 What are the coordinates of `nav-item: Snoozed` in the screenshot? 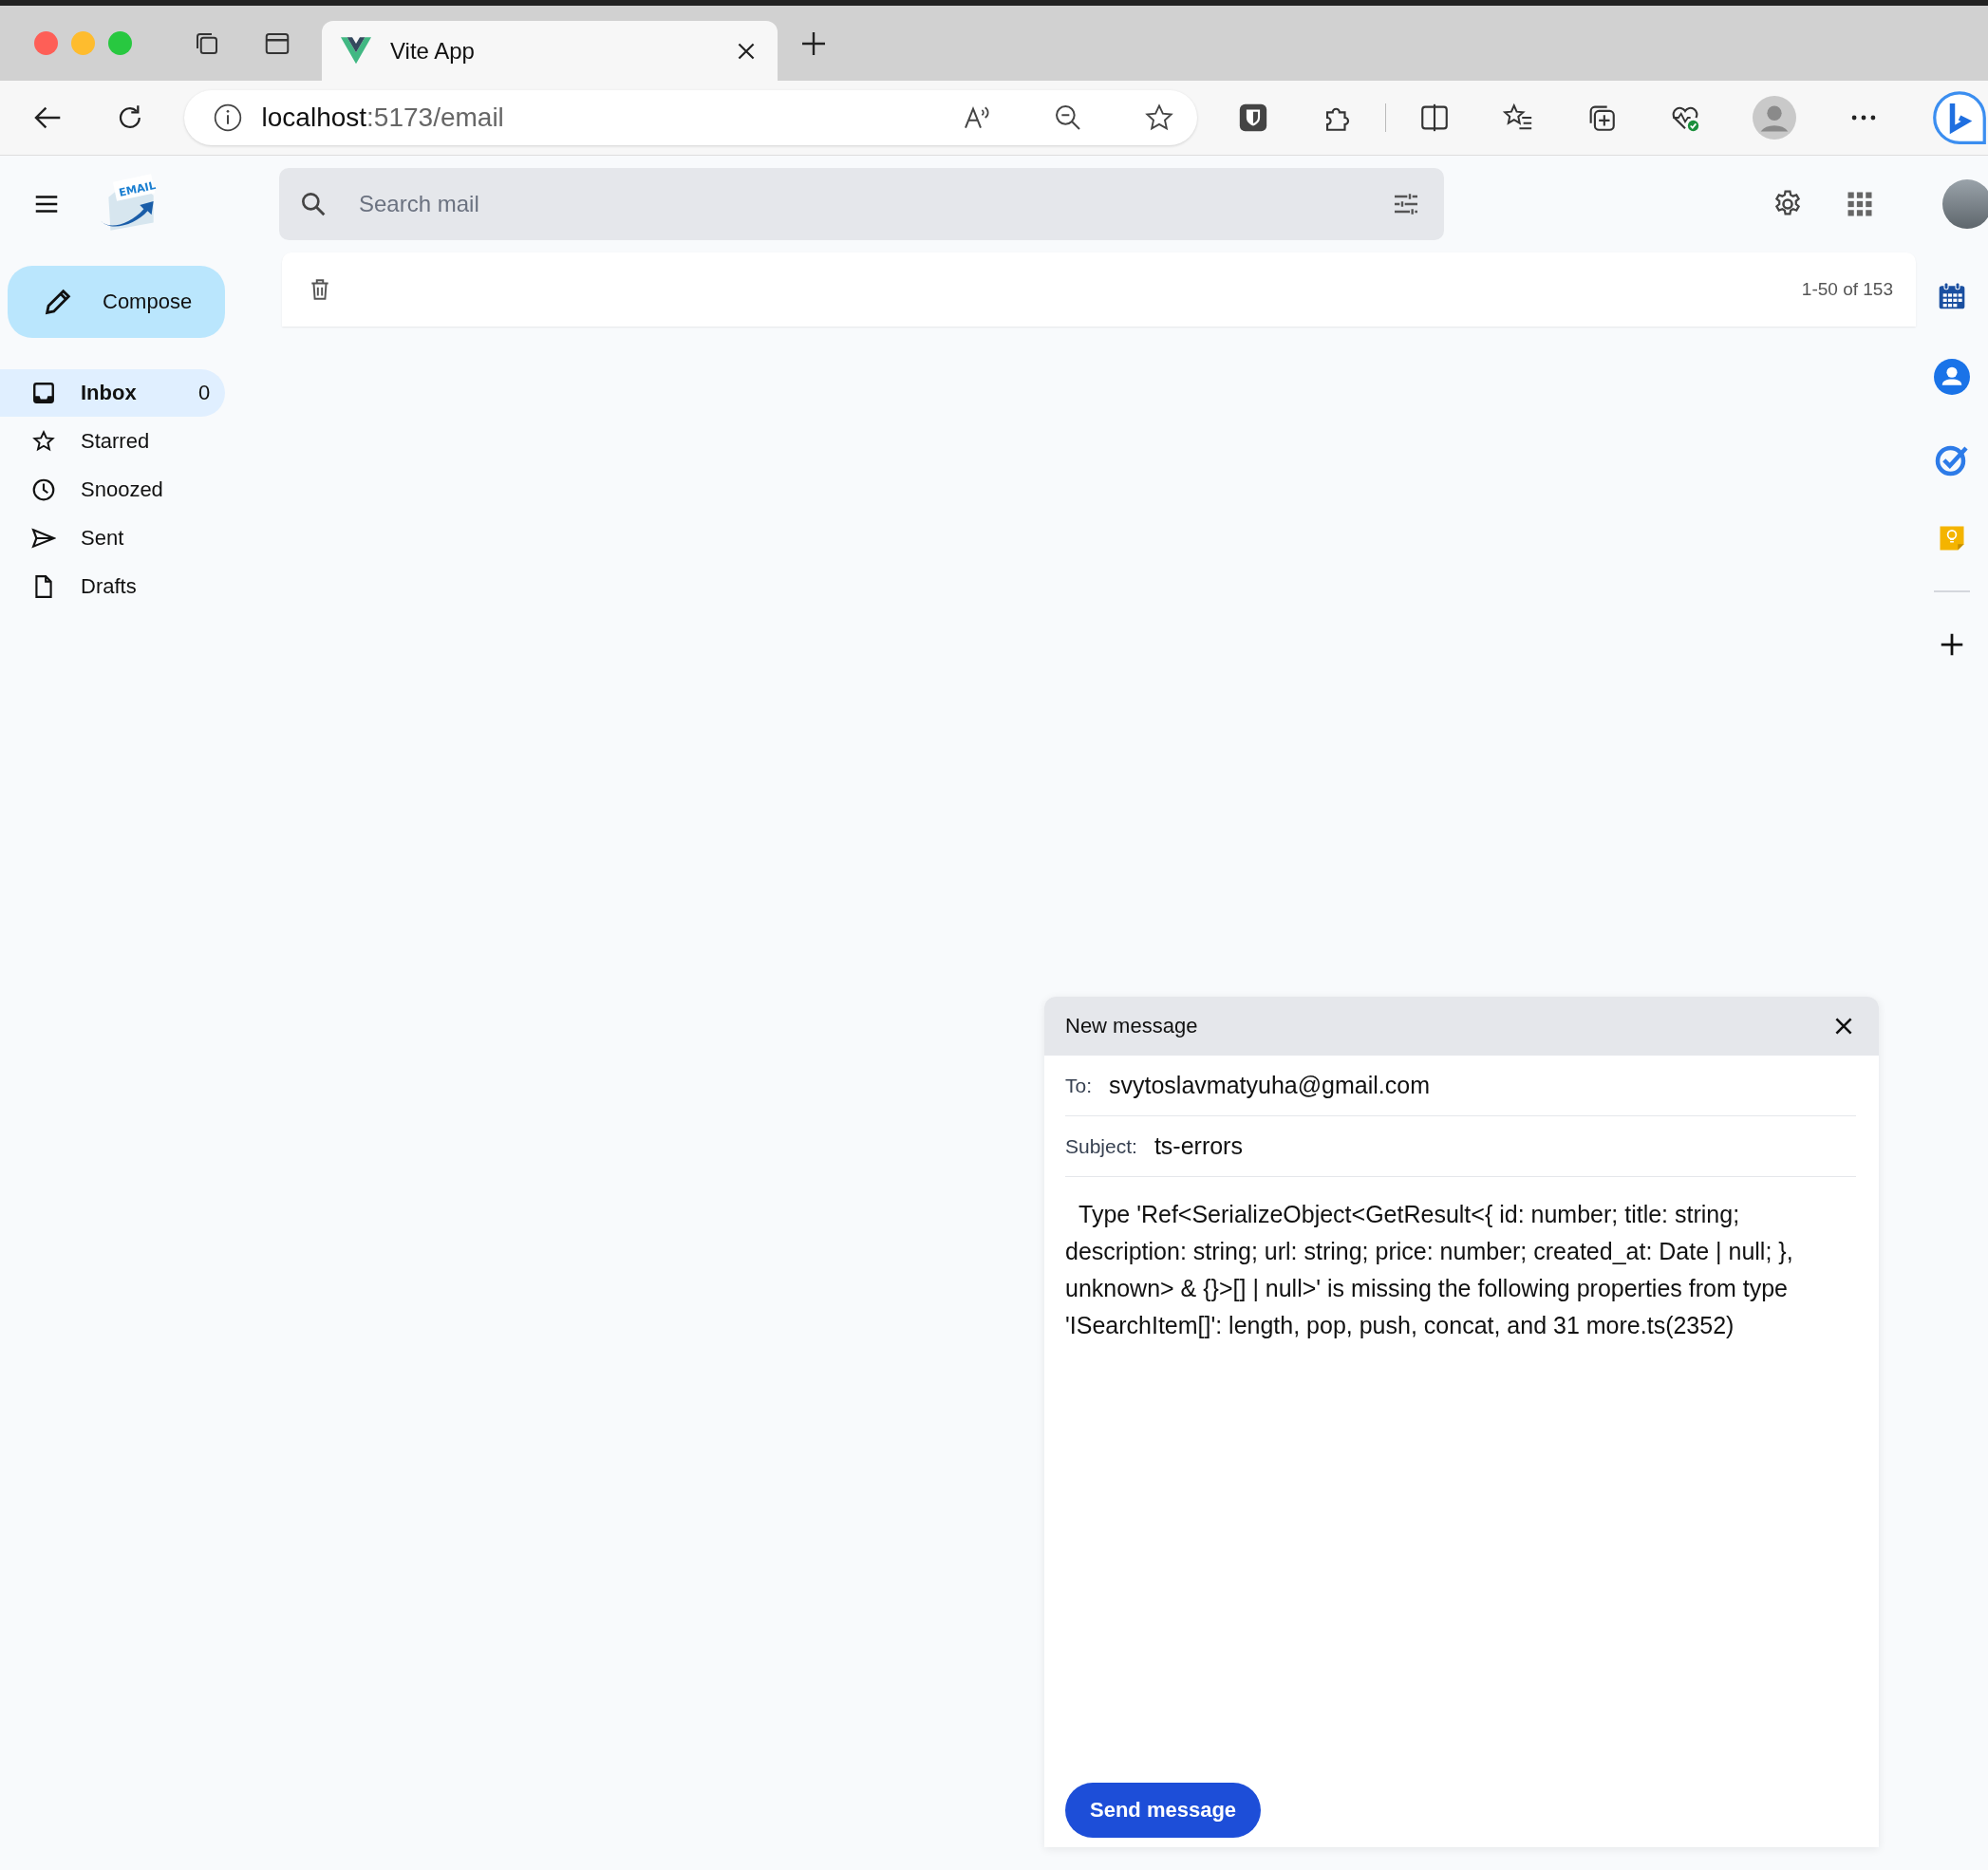 It's located at (112, 490).